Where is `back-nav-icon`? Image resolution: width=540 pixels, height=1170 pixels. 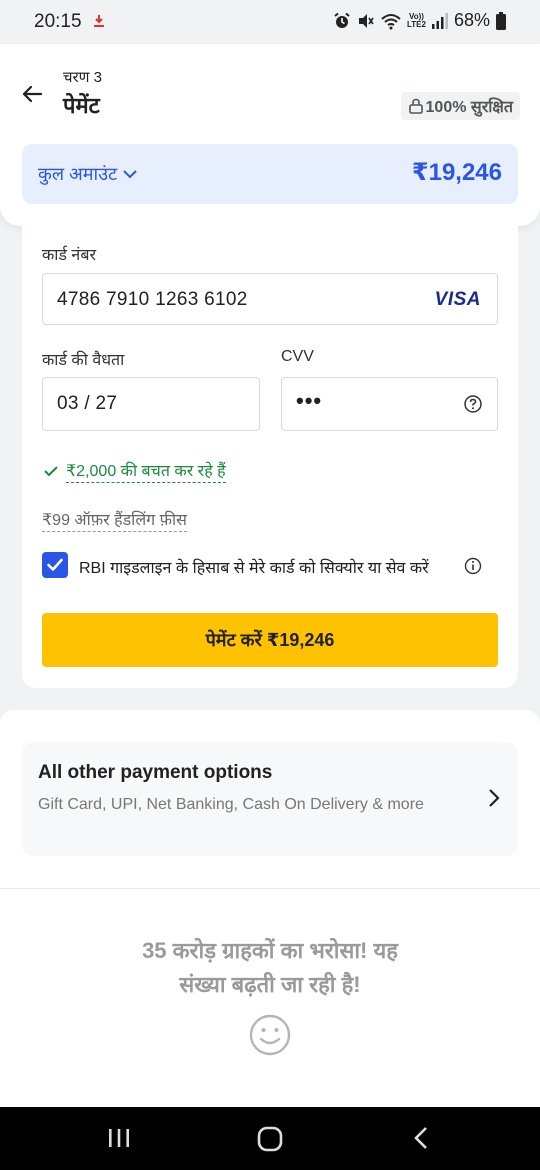 back-nav-icon is located at coordinates (422, 1138).